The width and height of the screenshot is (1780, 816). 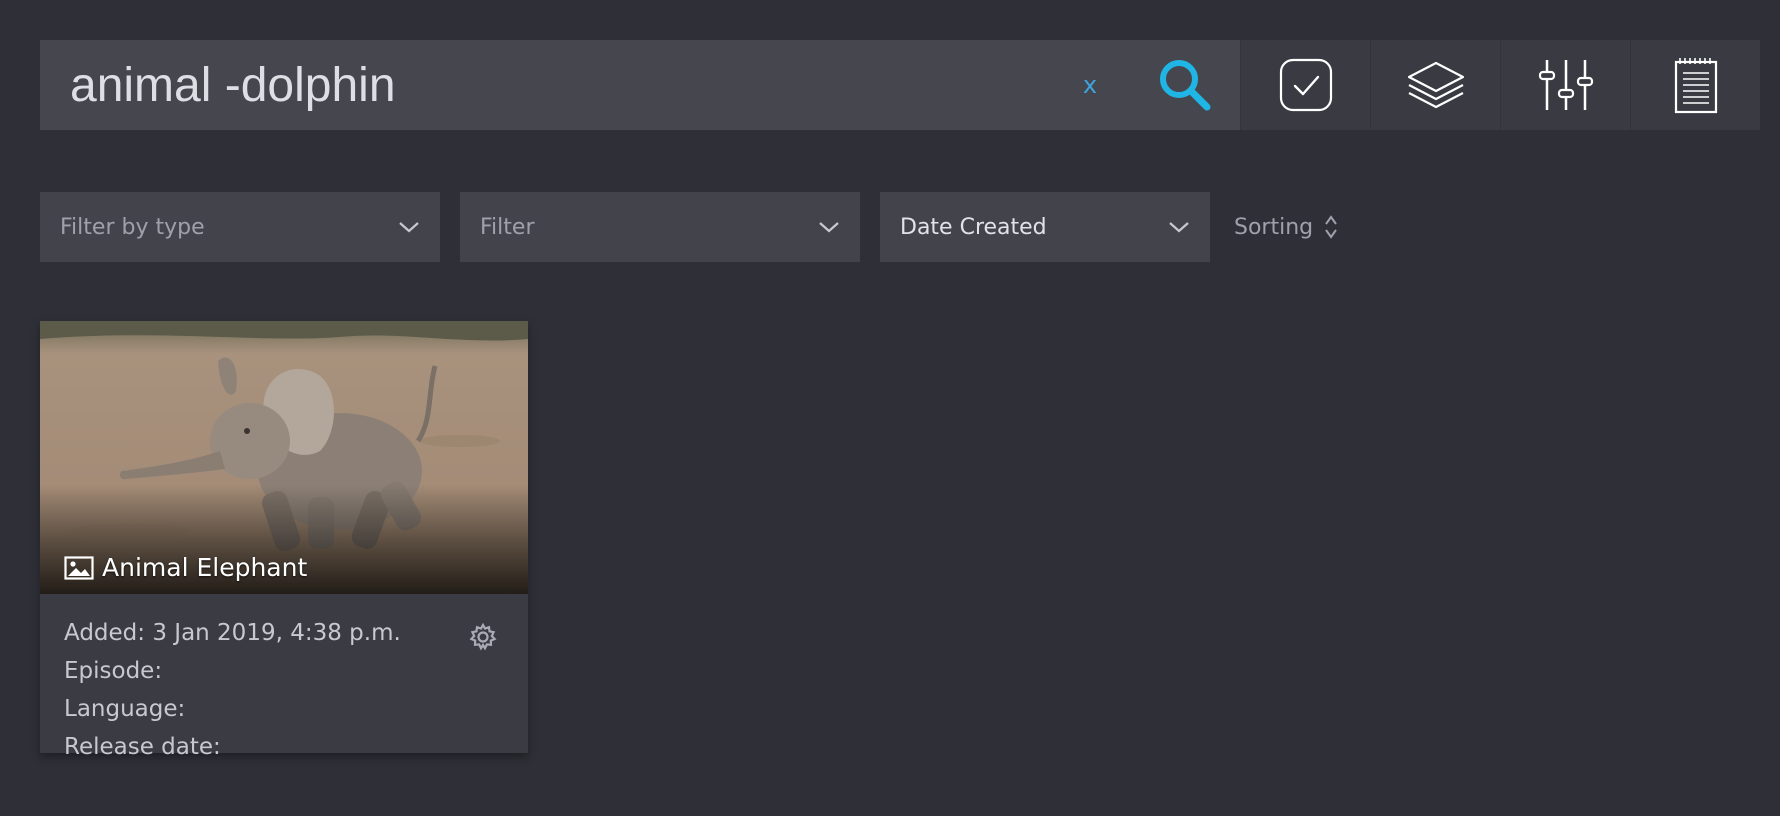 I want to click on media-title: Animal Elephant, so click(x=205, y=567).